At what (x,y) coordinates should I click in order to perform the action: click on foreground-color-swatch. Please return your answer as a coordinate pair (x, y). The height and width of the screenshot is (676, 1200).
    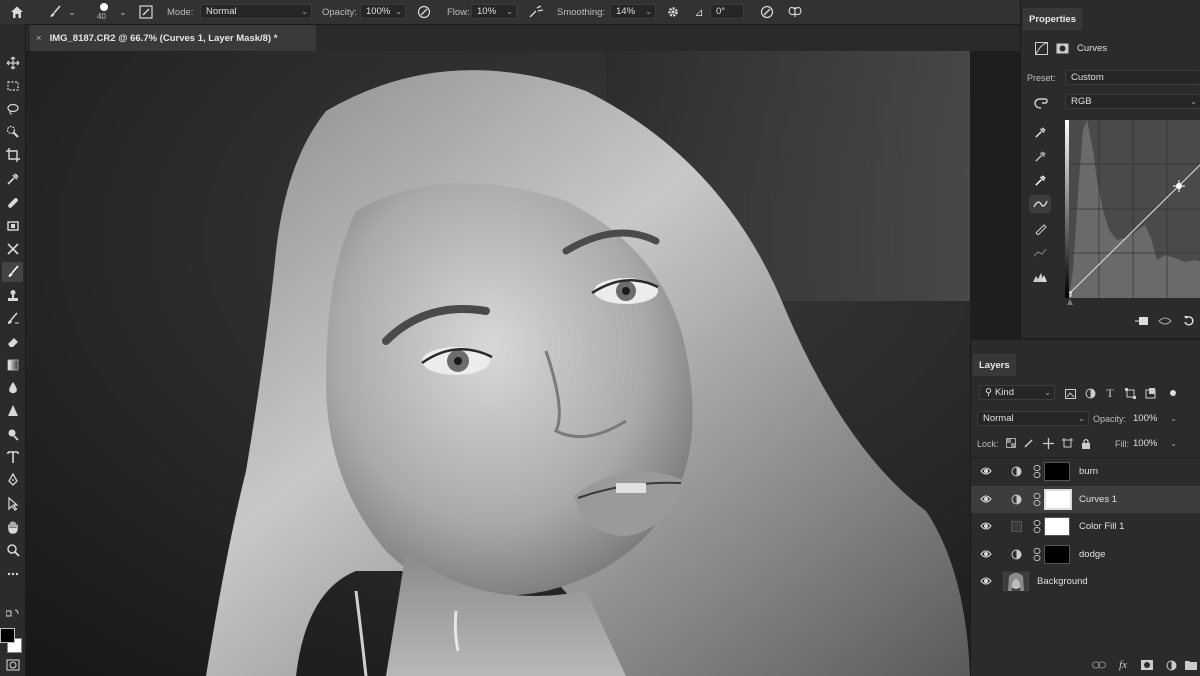
    Looking at the image, I should click on (7, 635).